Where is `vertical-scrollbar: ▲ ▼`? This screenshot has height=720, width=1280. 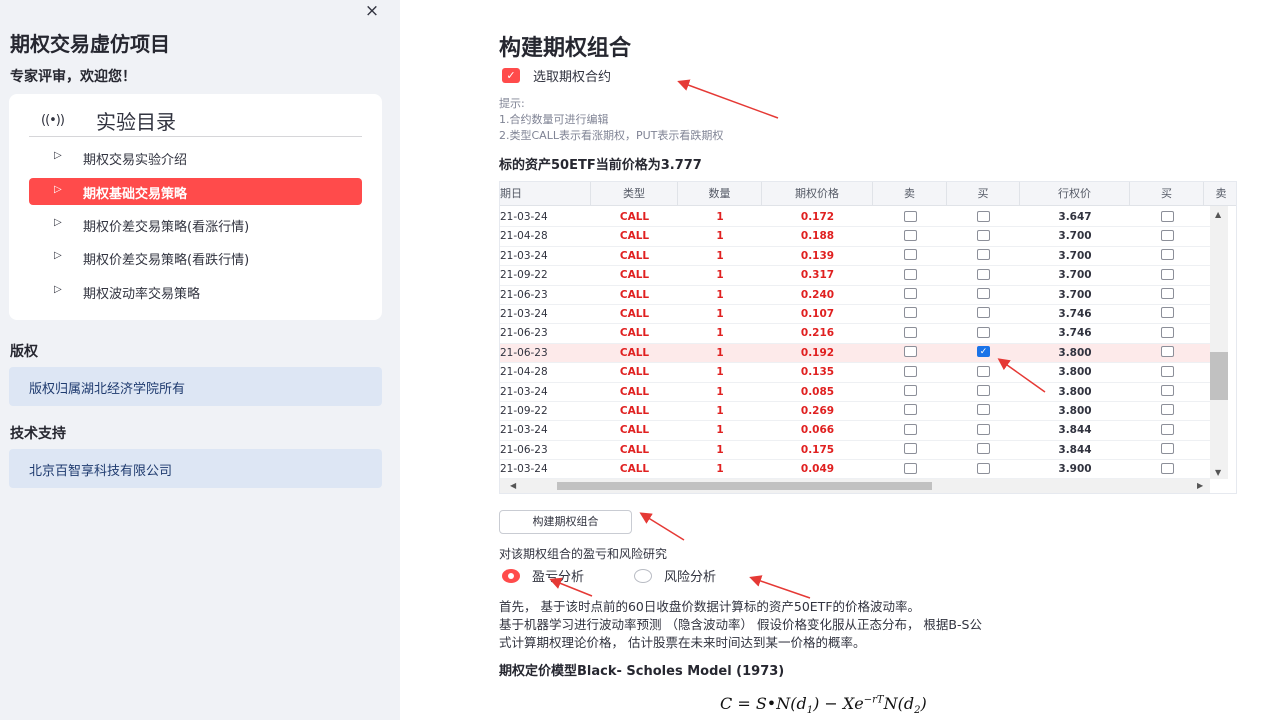
vertical-scrollbar: ▲ ▼ is located at coordinates (1219, 342).